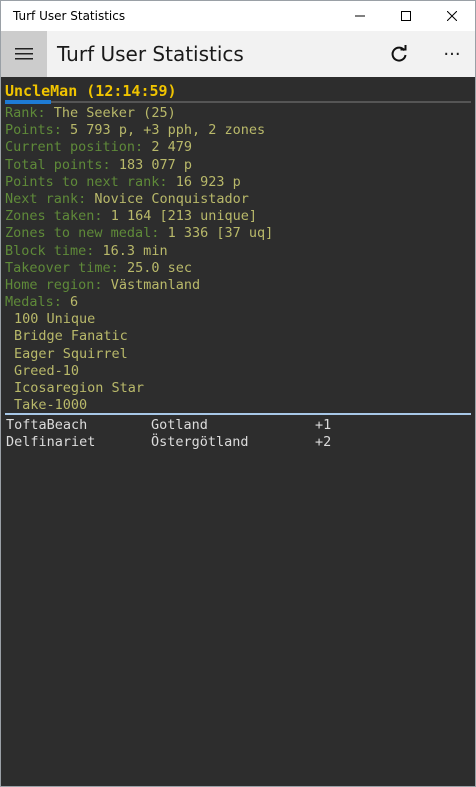 The image size is (476, 787). I want to click on header-divider, so click(238, 102).